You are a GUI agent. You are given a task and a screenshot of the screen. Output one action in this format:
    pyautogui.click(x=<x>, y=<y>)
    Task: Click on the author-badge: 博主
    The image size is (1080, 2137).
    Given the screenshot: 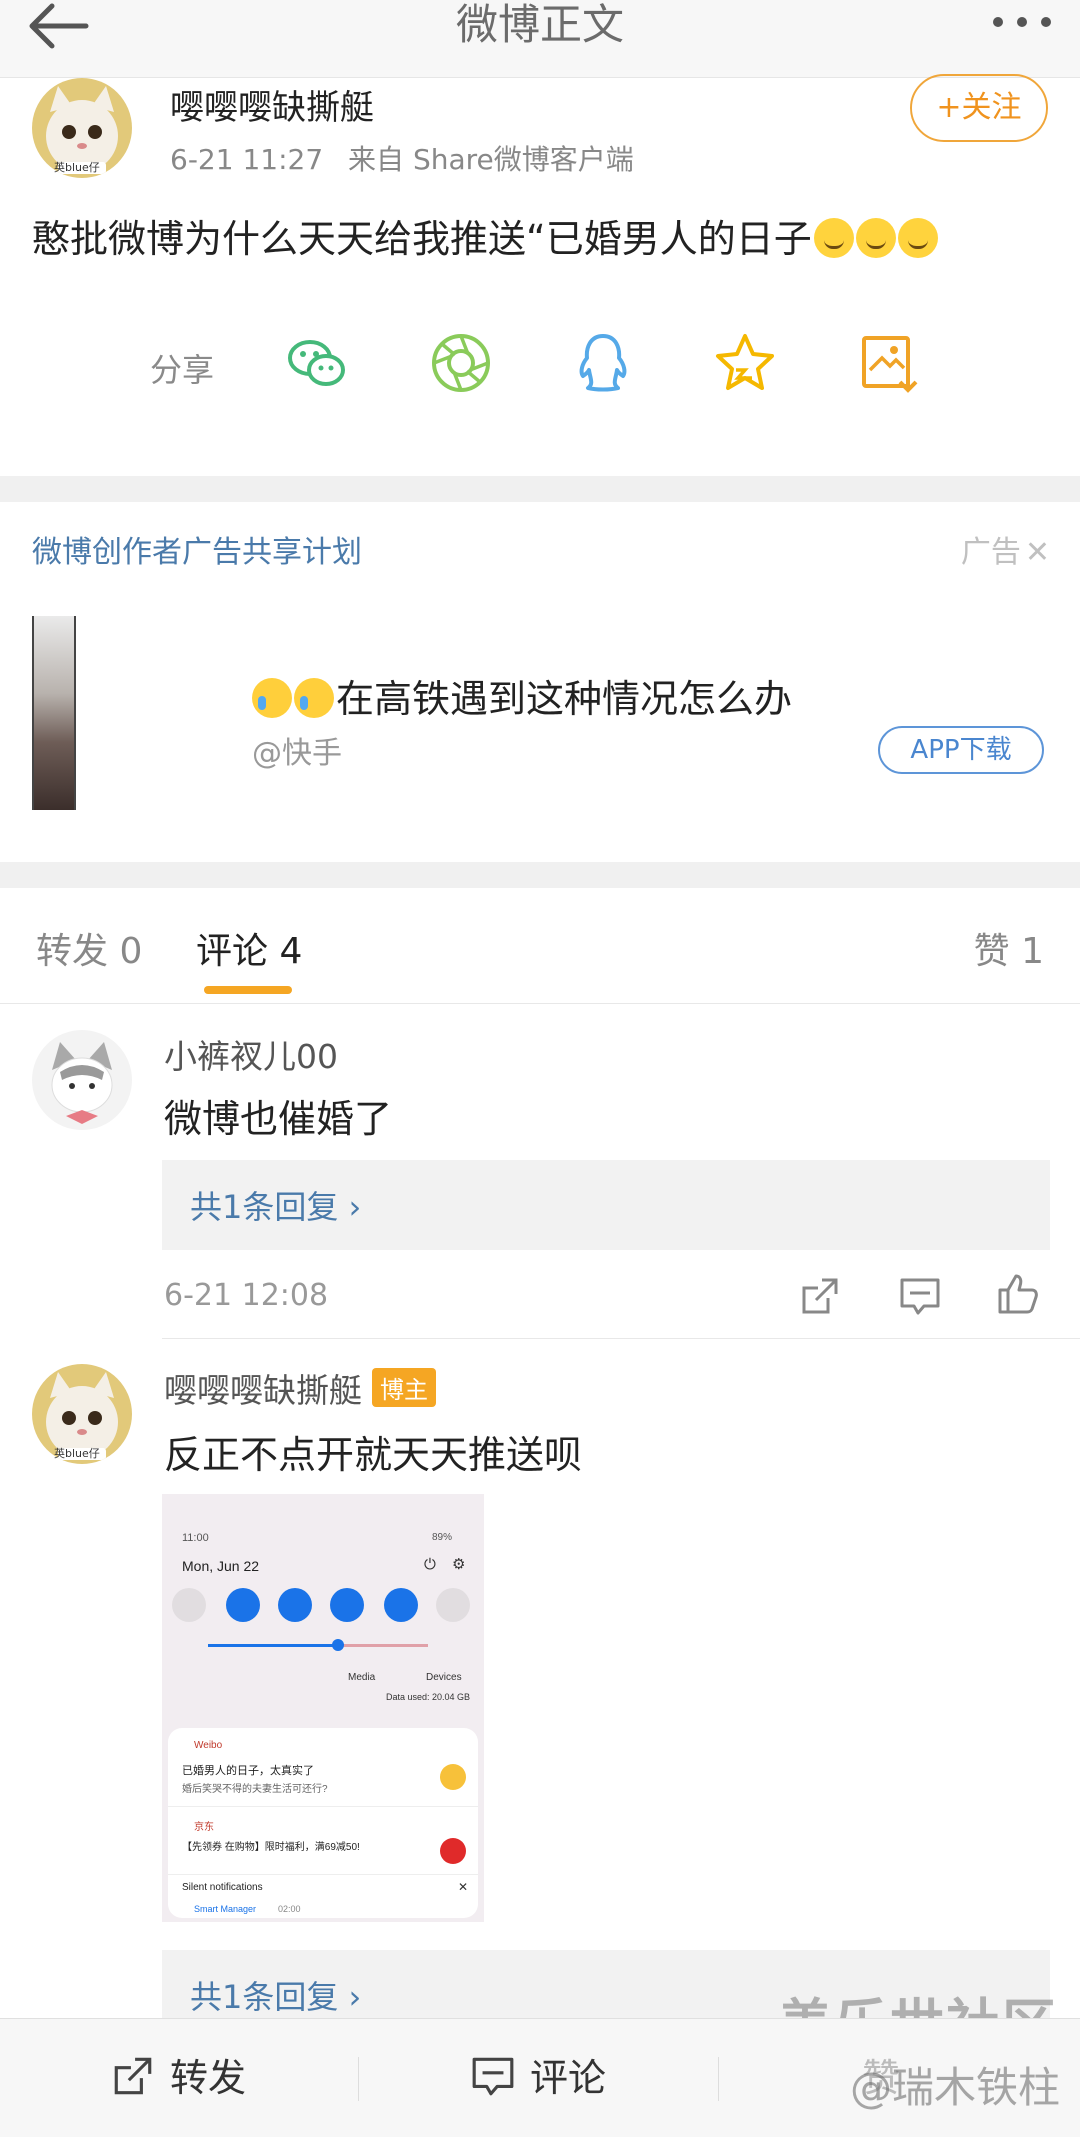 What is the action you would take?
    pyautogui.click(x=404, y=1387)
    